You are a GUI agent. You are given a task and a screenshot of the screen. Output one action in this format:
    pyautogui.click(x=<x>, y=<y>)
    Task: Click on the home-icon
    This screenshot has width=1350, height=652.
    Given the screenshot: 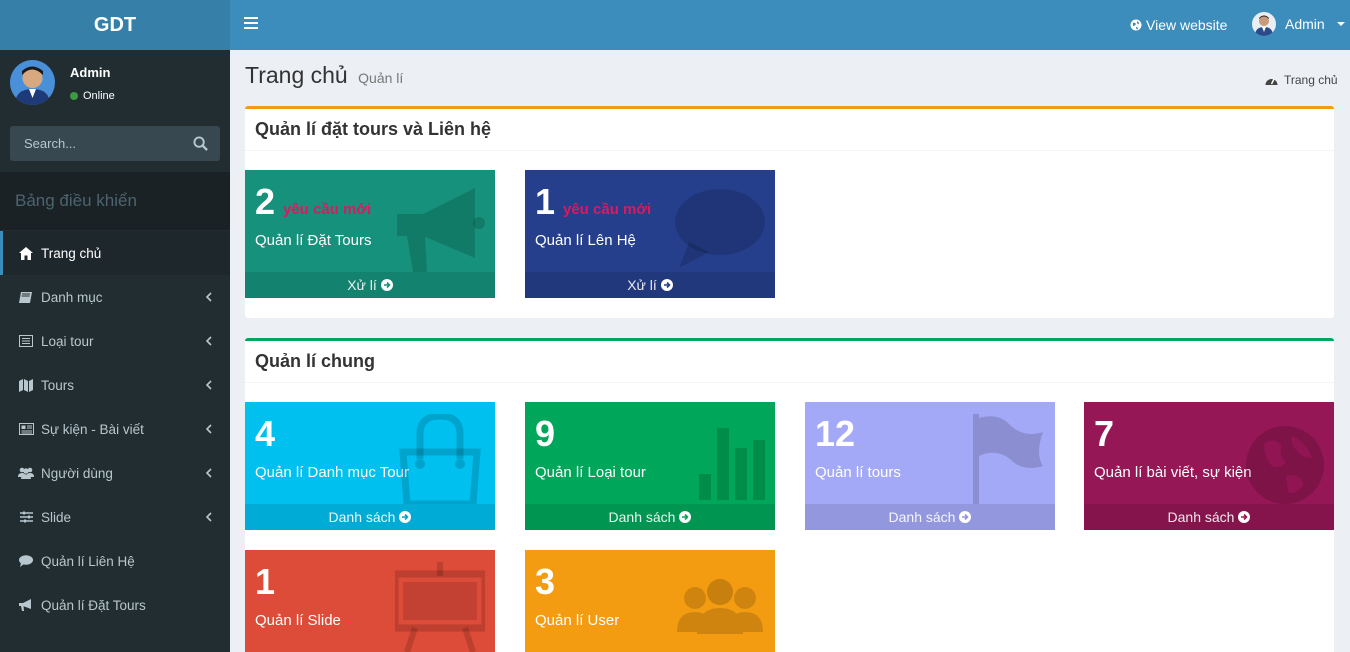 What is the action you would take?
    pyautogui.click(x=26, y=253)
    